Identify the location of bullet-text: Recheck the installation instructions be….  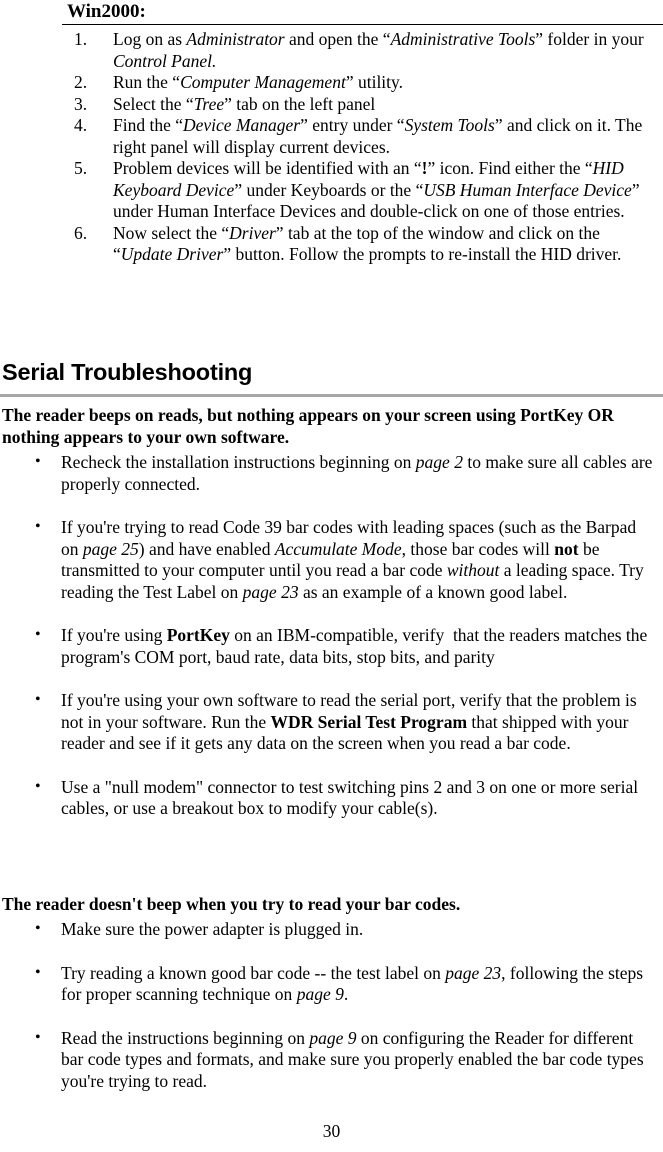
(357, 473).